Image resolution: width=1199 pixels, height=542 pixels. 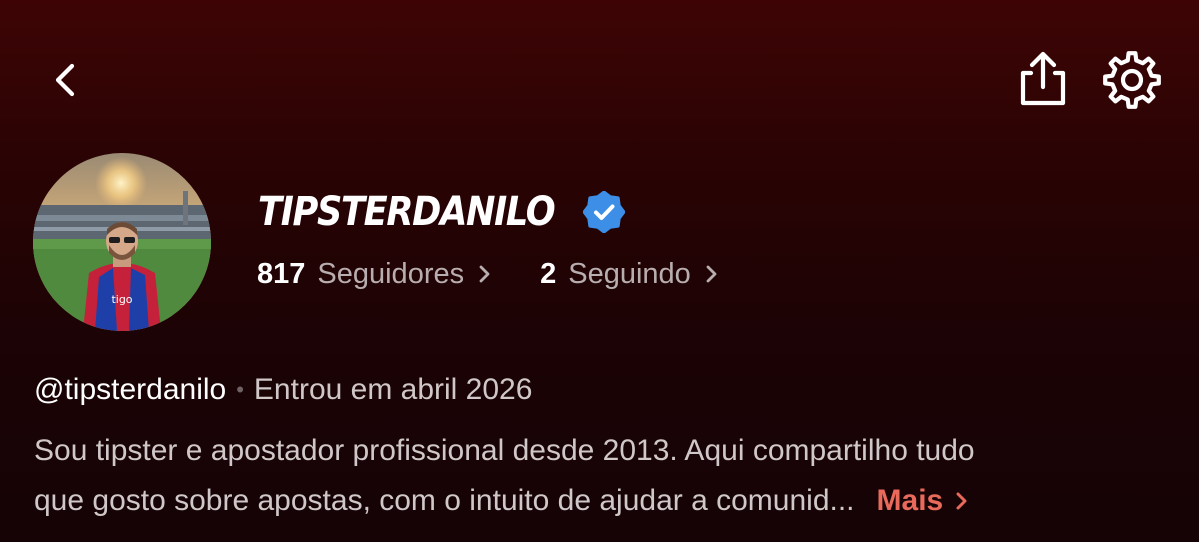 I want to click on back-button, so click(x=66, y=82).